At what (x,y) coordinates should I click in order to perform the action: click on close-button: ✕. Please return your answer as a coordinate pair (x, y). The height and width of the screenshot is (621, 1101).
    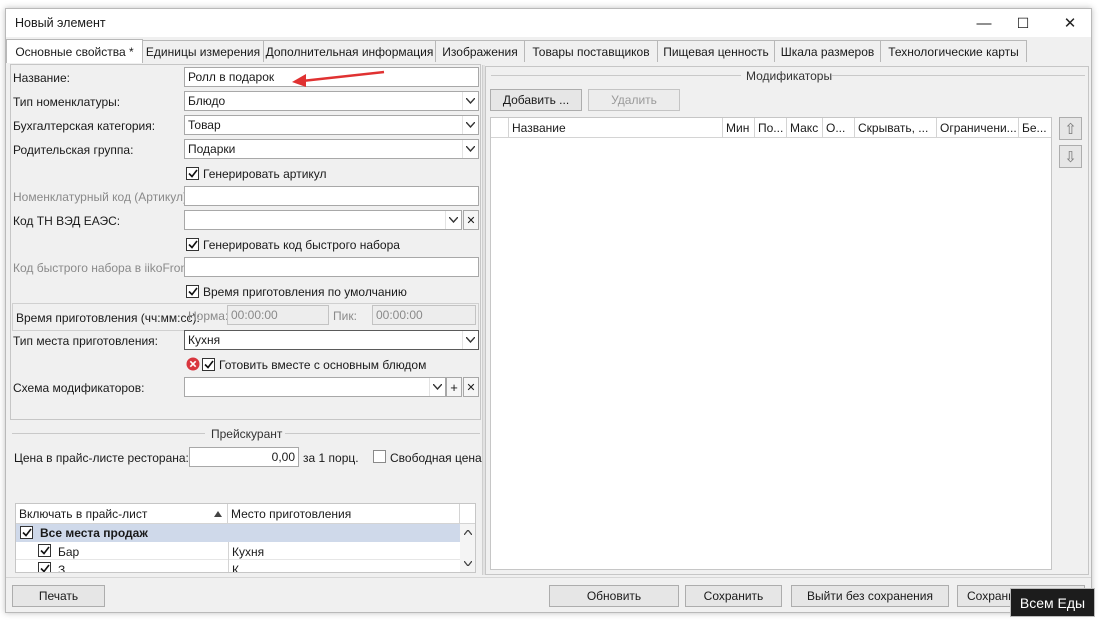
    Looking at the image, I should click on (1070, 23).